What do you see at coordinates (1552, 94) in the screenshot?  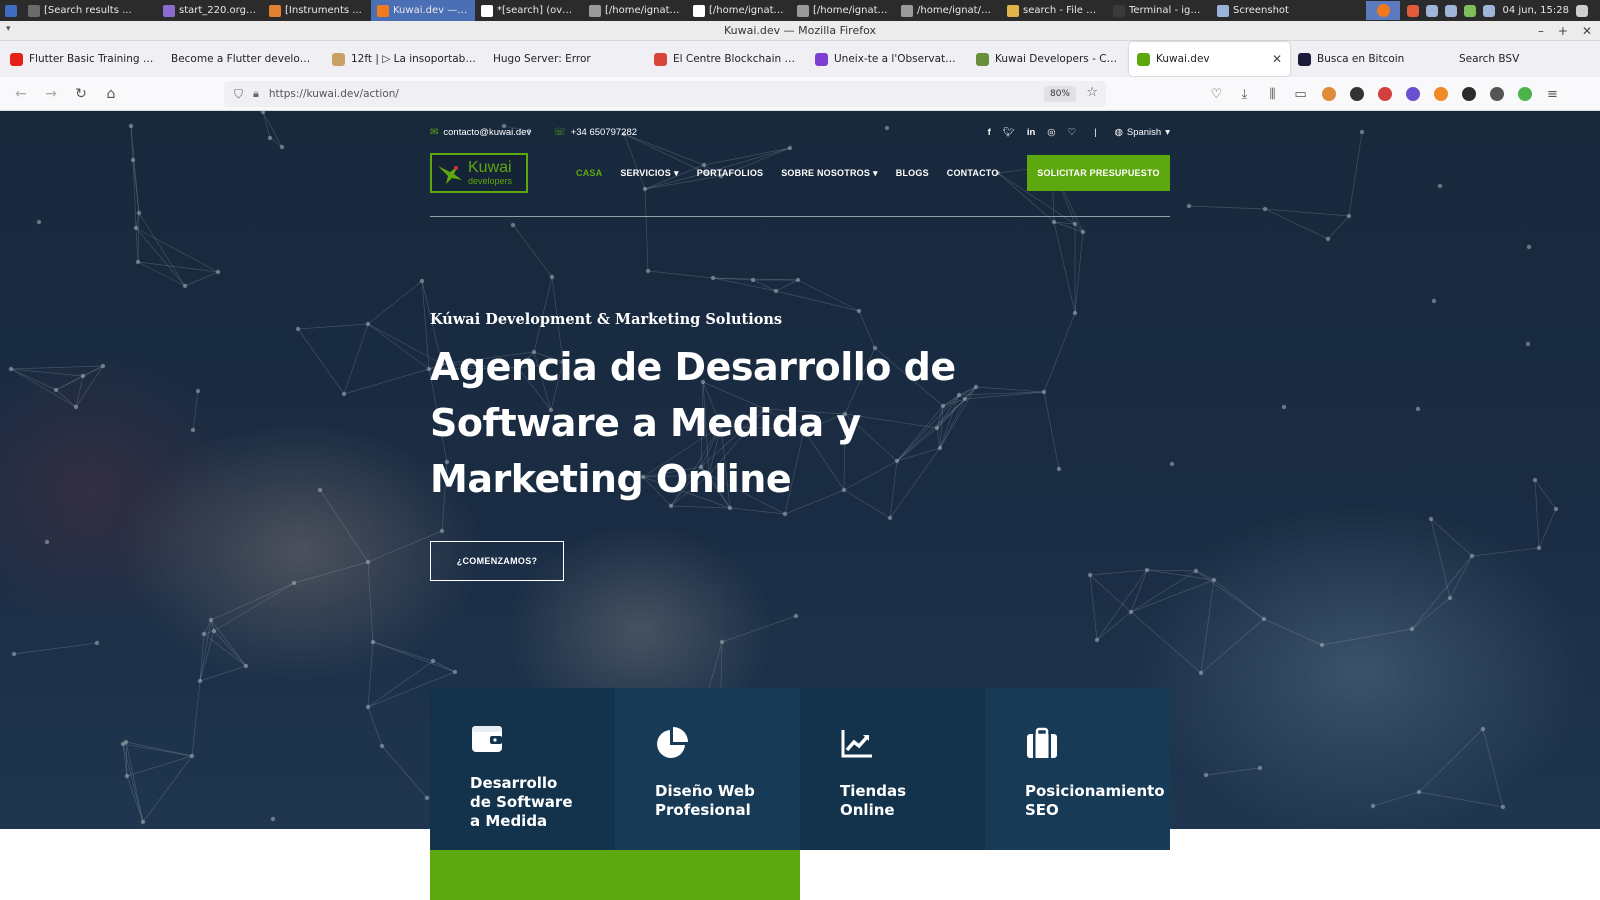 I see `hamburger-menu-icon: ≡` at bounding box center [1552, 94].